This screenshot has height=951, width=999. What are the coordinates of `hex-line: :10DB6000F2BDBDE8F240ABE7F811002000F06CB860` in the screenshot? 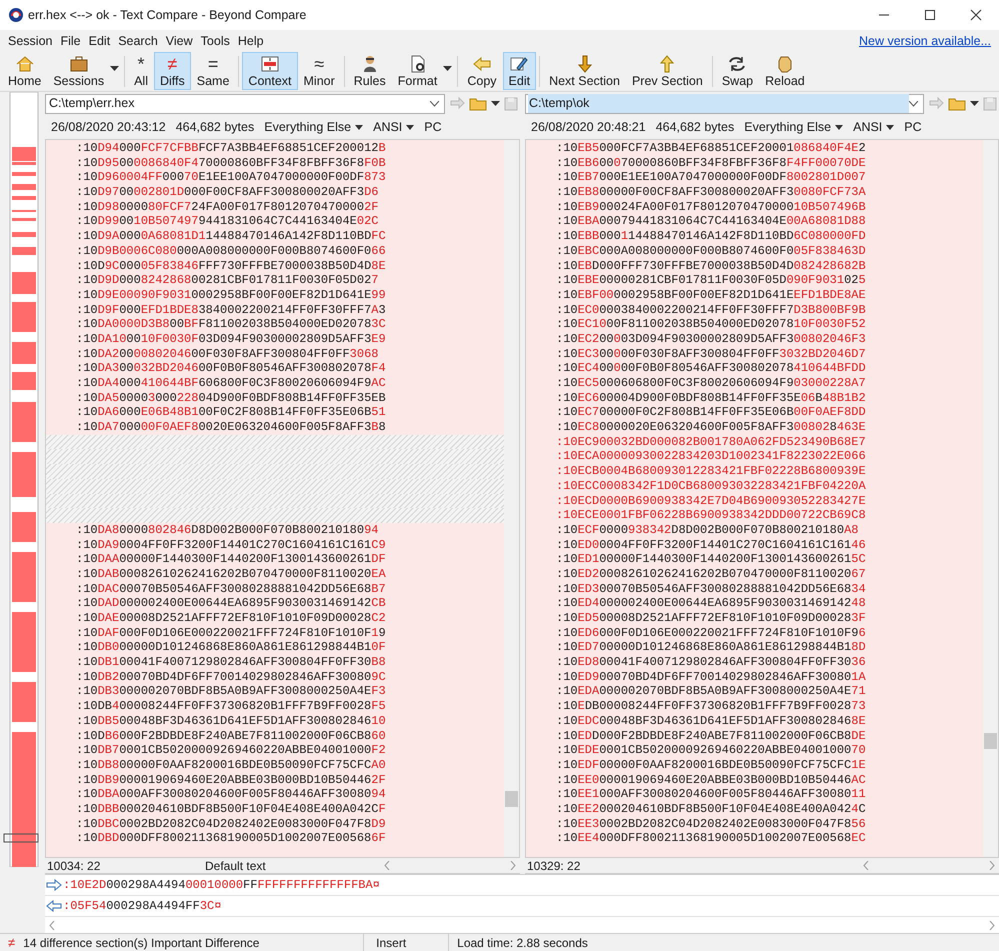 It's located at (231, 736).